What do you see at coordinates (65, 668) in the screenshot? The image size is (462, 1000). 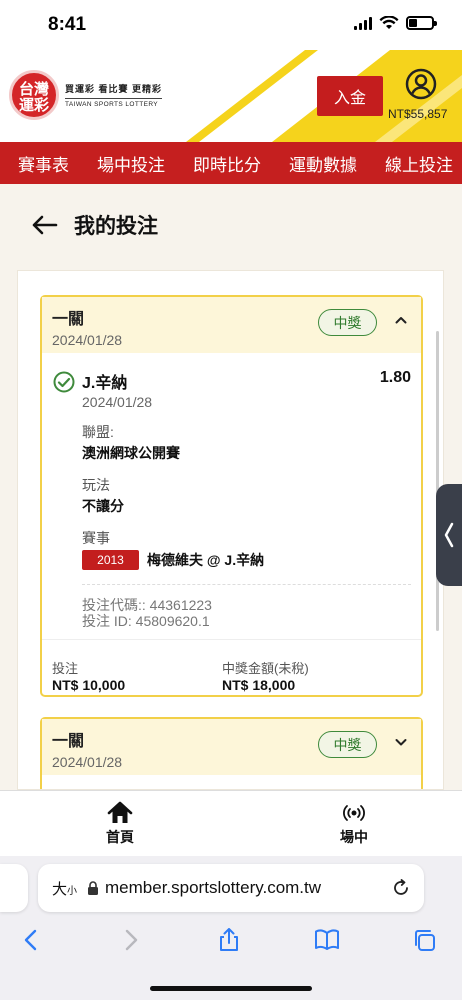 I see `stake-label: 投注` at bounding box center [65, 668].